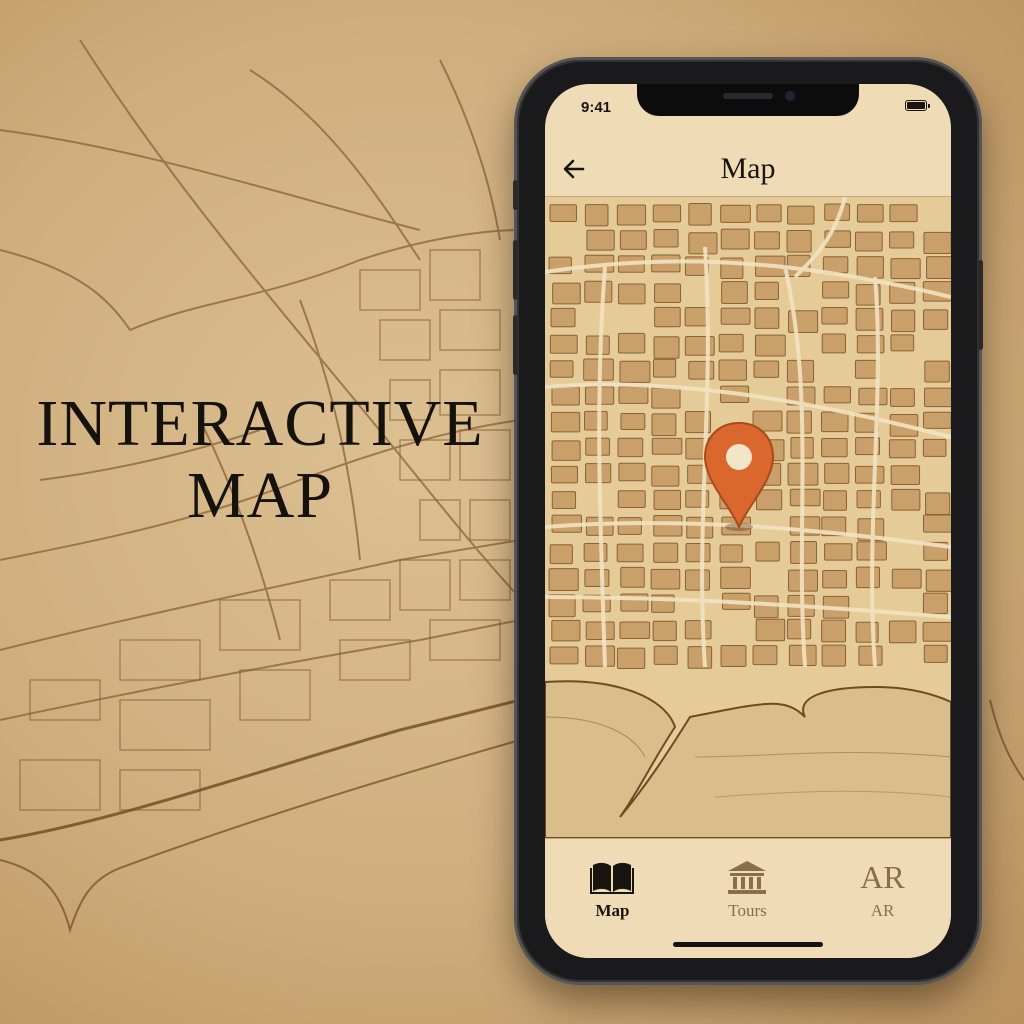  I want to click on tab-tours: Tours, so click(747, 898).